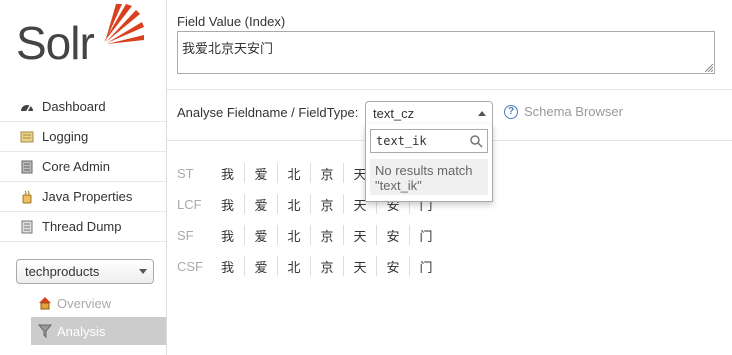  What do you see at coordinates (27, 107) in the screenshot?
I see `dashboard-icon` at bounding box center [27, 107].